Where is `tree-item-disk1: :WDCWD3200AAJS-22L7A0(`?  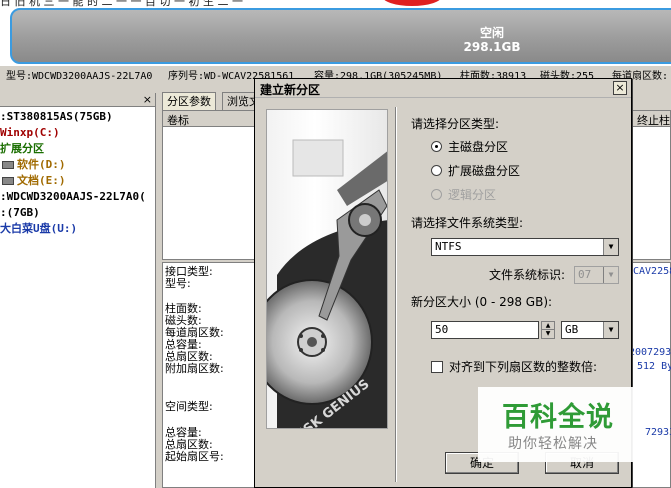 tree-item-disk1: :WDCWD3200AAJS-22L7A0( is located at coordinates (73, 196).